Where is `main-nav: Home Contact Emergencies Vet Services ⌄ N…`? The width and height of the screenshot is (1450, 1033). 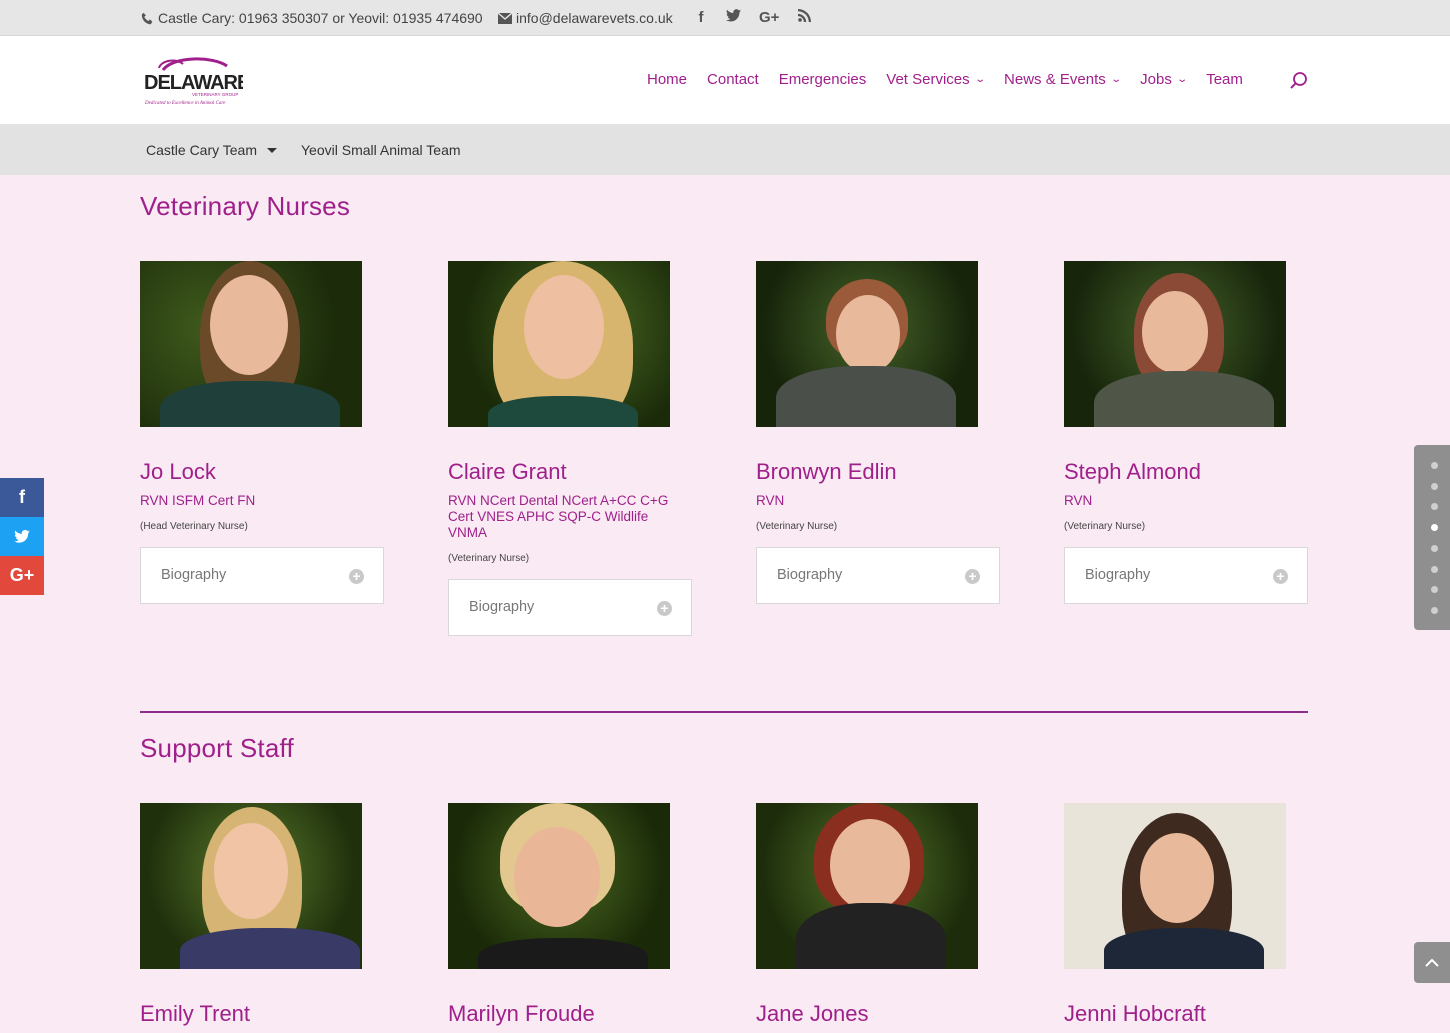 main-nav: Home Contact Emergencies Vet Services ⌄ N… is located at coordinates (945, 79).